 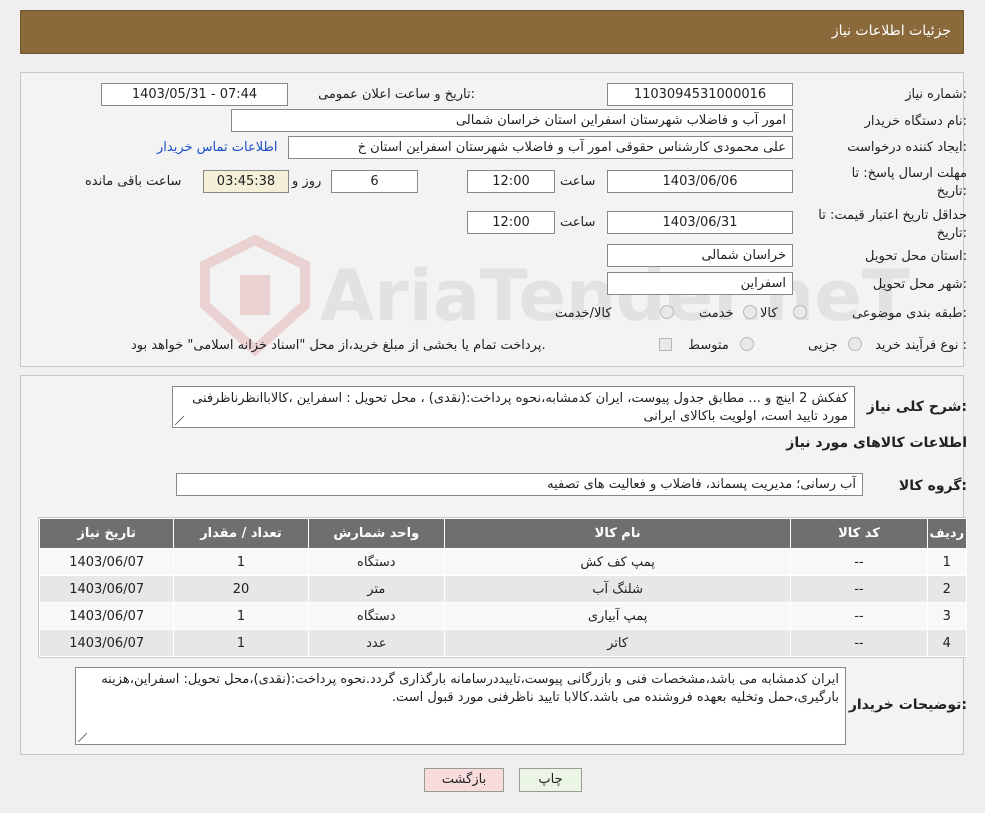 What do you see at coordinates (241, 533) in the screenshot?
I see `col-qty: تعداد / مقدار` at bounding box center [241, 533].